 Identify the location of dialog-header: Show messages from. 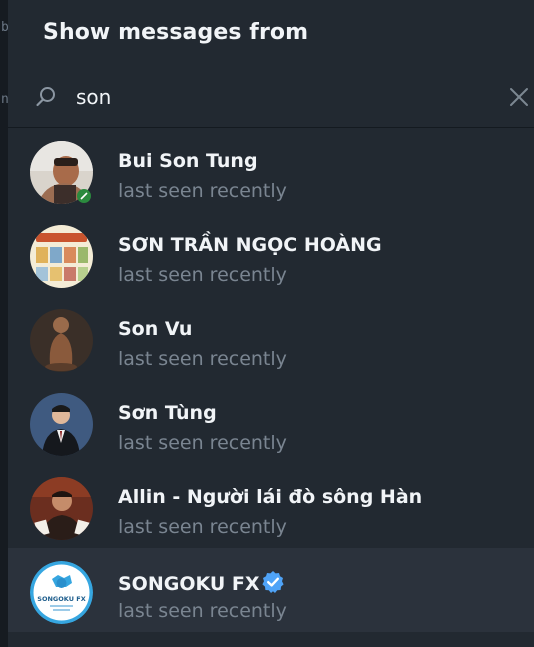
(271, 33).